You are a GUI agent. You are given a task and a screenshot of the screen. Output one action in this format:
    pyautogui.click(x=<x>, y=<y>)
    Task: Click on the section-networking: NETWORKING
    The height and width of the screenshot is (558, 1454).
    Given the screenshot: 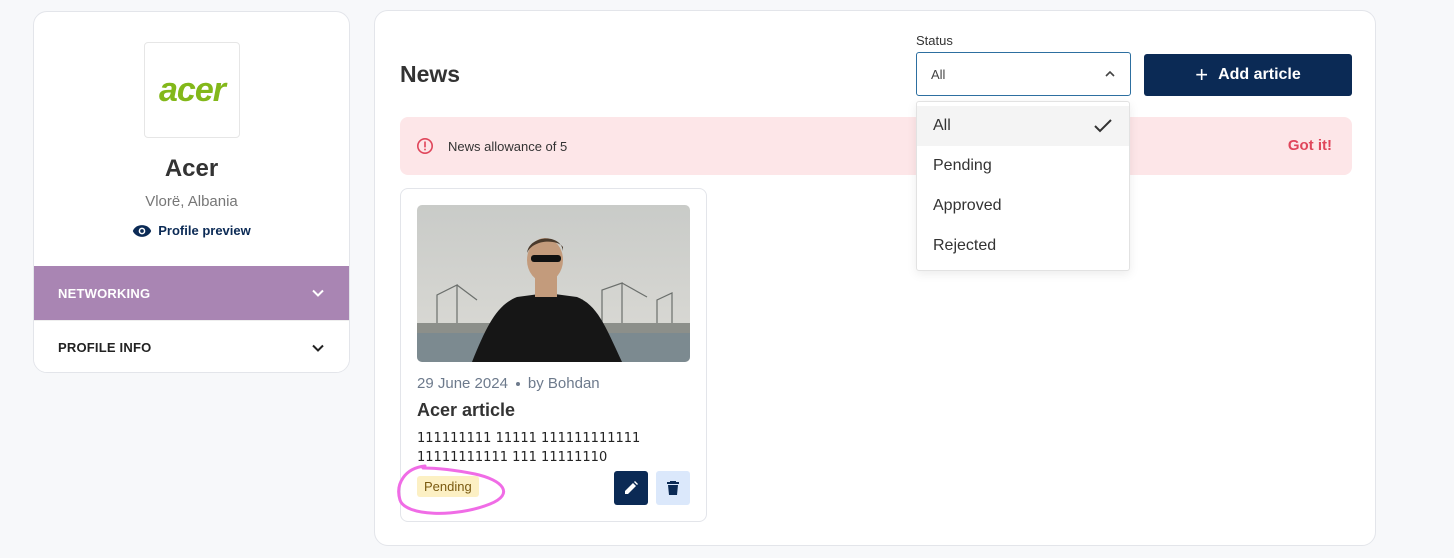 What is the action you would take?
    pyautogui.click(x=191, y=293)
    